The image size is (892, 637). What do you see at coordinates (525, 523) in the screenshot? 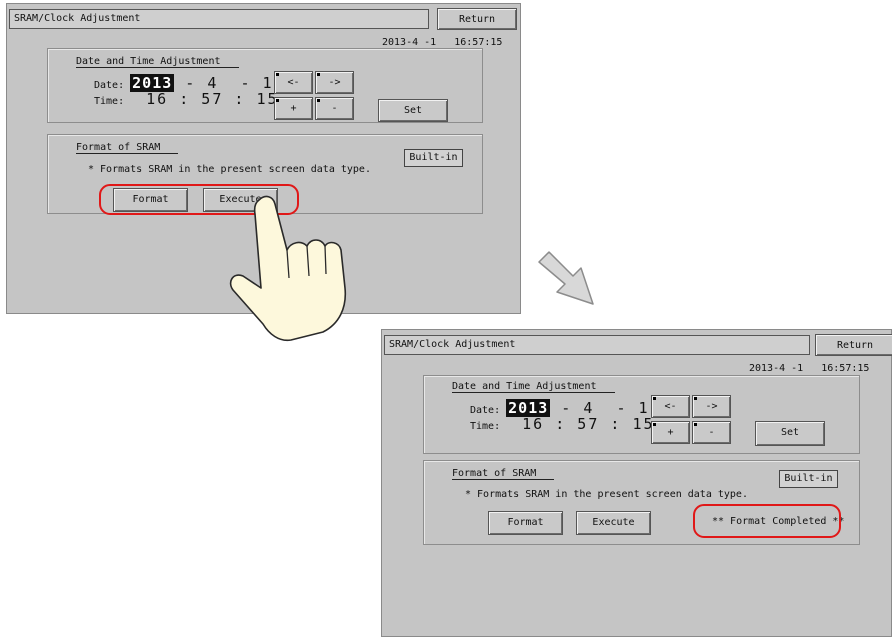
I see `format-button: Format` at bounding box center [525, 523].